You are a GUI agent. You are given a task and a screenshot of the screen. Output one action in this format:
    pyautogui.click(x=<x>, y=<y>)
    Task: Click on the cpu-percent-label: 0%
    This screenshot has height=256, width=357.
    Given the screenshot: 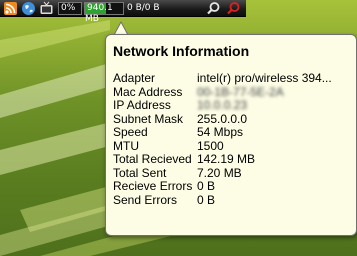 What is the action you would take?
    pyautogui.click(x=68, y=8)
    